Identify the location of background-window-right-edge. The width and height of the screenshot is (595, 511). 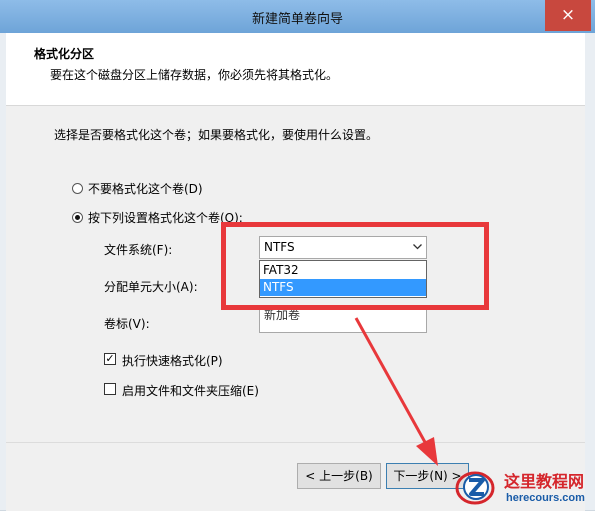
(590, 271).